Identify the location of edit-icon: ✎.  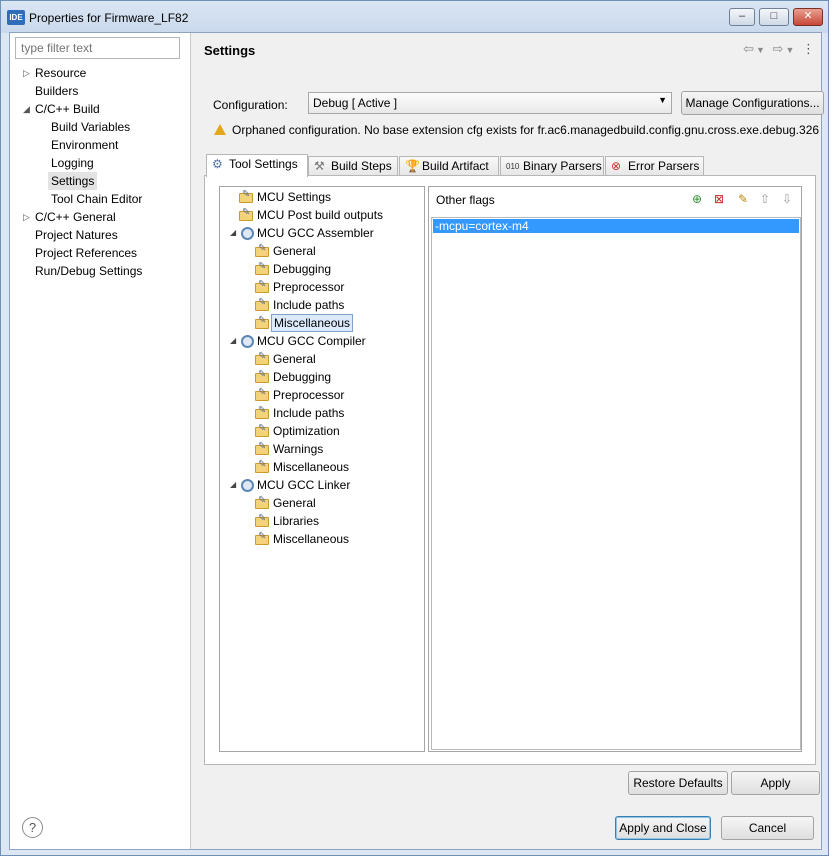
(743, 199).